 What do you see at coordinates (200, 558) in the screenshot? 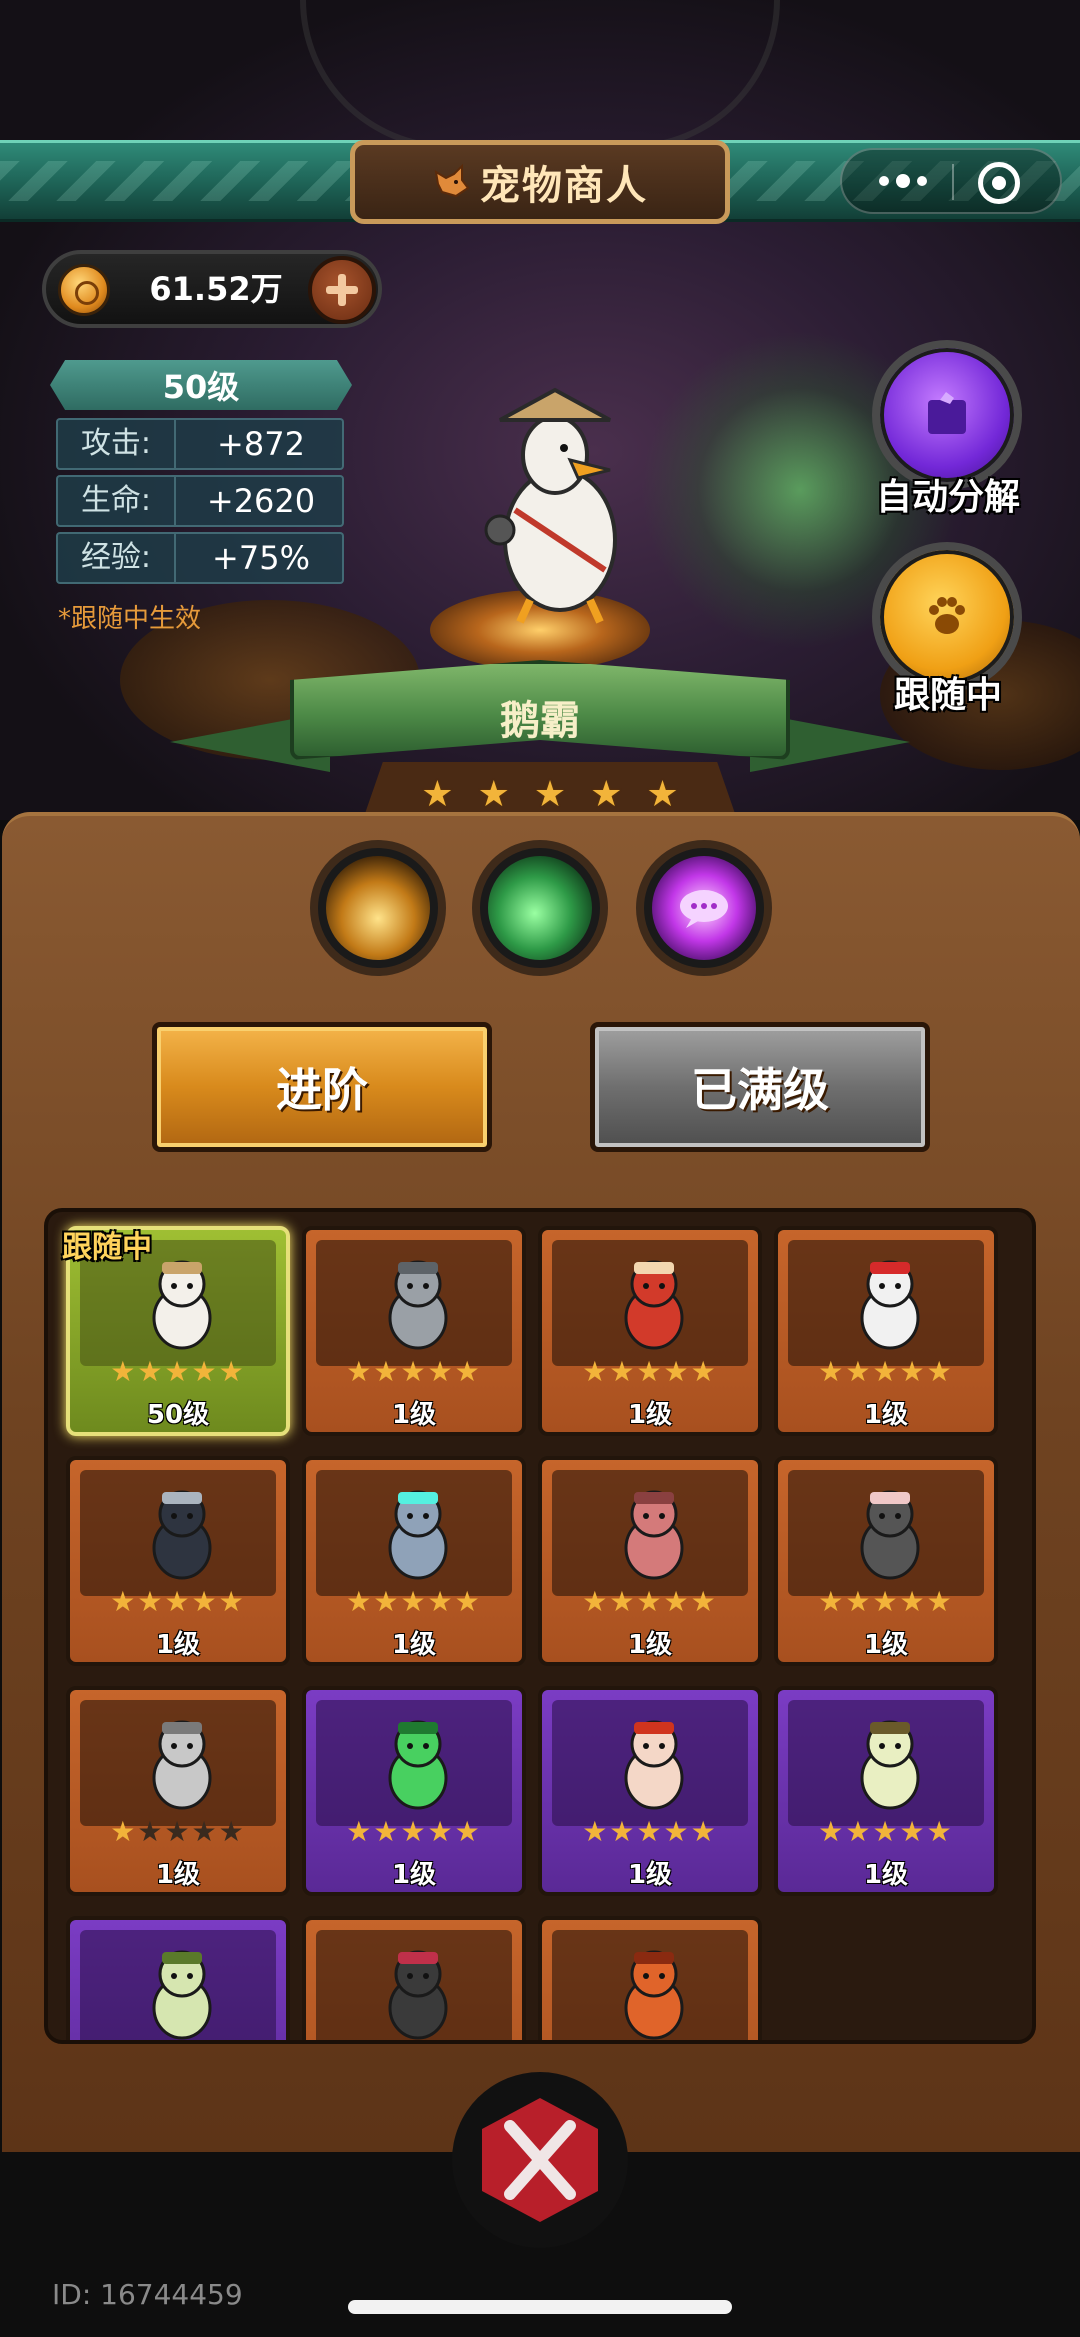
I see `stat-row-exp: 经验: +75%` at bounding box center [200, 558].